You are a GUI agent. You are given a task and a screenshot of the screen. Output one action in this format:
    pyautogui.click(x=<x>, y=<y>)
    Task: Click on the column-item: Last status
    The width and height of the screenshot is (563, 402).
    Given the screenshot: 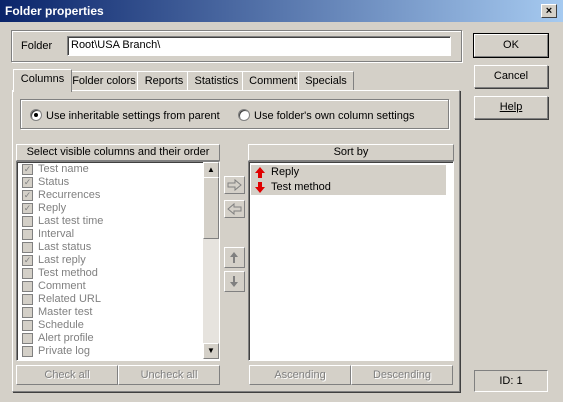 What is the action you would take?
    pyautogui.click(x=110, y=247)
    